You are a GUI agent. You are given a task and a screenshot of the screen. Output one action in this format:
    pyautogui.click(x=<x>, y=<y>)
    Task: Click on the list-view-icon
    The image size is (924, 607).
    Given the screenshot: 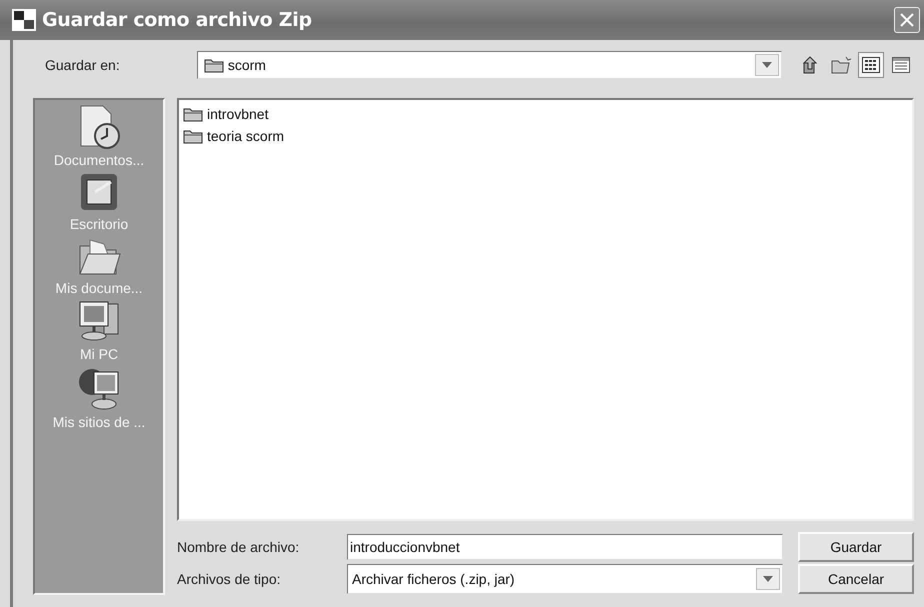 What is the action you would take?
    pyautogui.click(x=871, y=65)
    